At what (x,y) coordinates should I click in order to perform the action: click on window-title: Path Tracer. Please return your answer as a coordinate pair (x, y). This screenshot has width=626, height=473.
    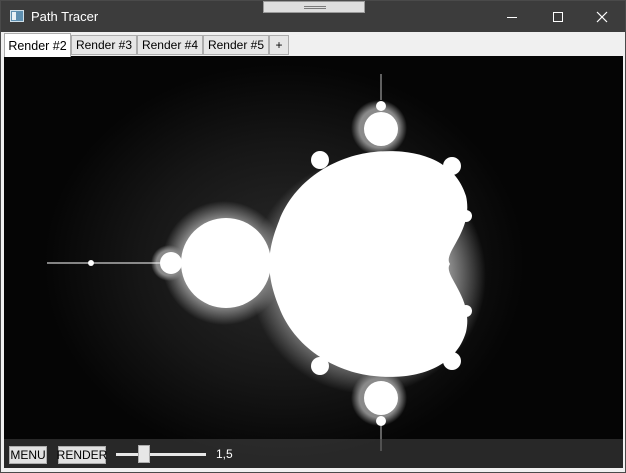
    Looking at the image, I should click on (65, 16).